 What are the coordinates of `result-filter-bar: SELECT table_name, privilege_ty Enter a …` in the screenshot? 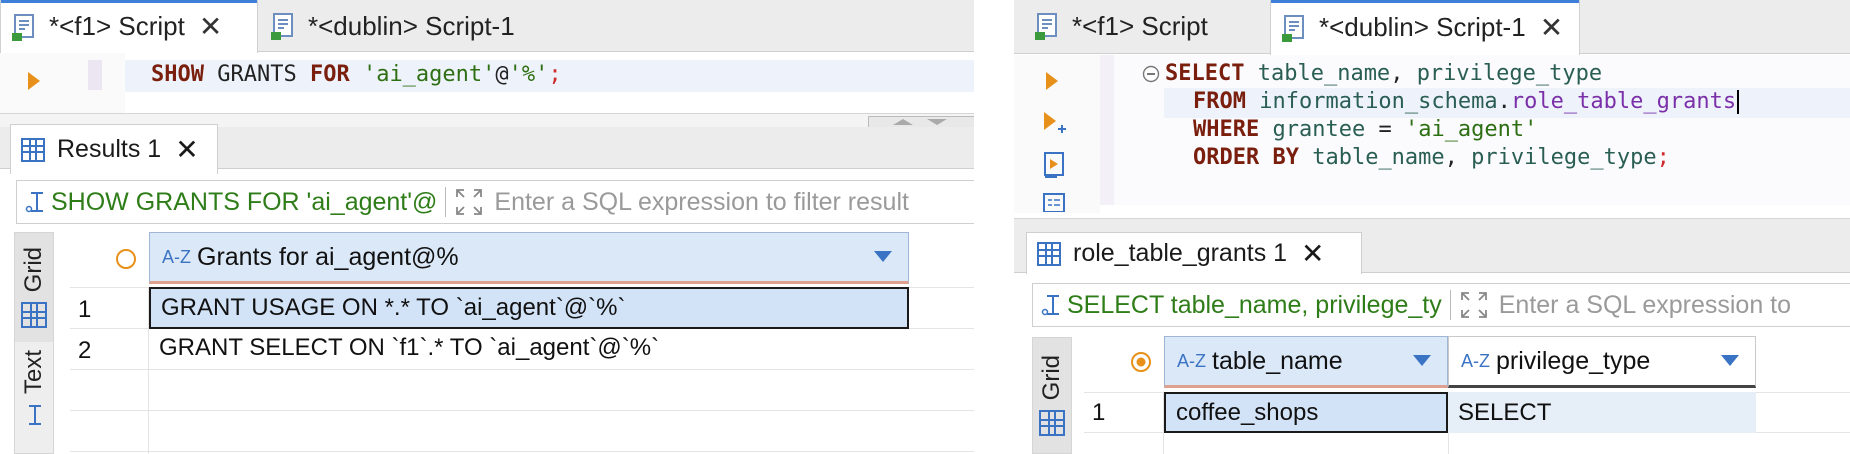 It's located at (1441, 305).